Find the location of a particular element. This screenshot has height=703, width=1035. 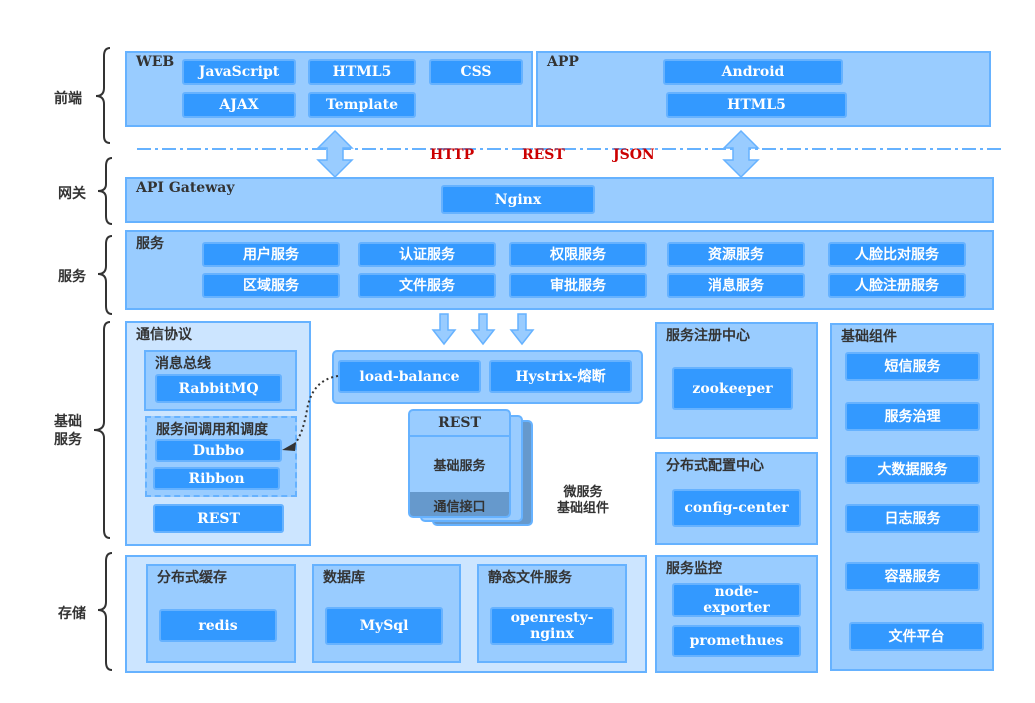

registry-title: 服务注册中心 is located at coordinates (708, 336).